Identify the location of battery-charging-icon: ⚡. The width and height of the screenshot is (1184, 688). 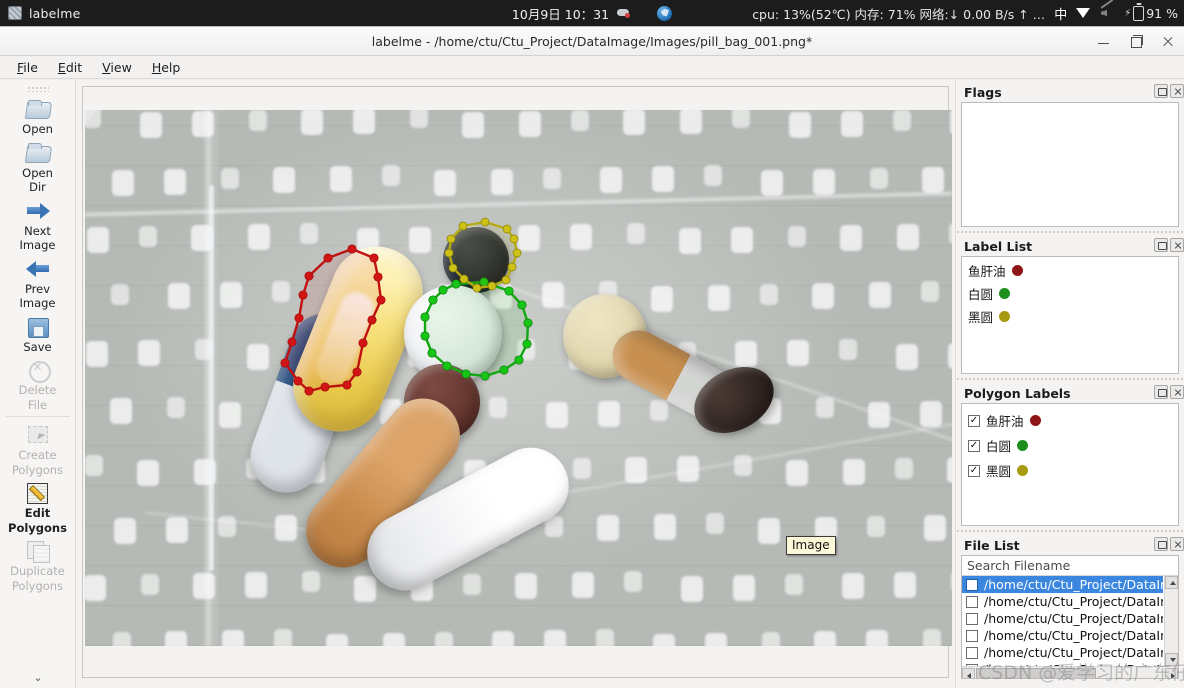
(1128, 13).